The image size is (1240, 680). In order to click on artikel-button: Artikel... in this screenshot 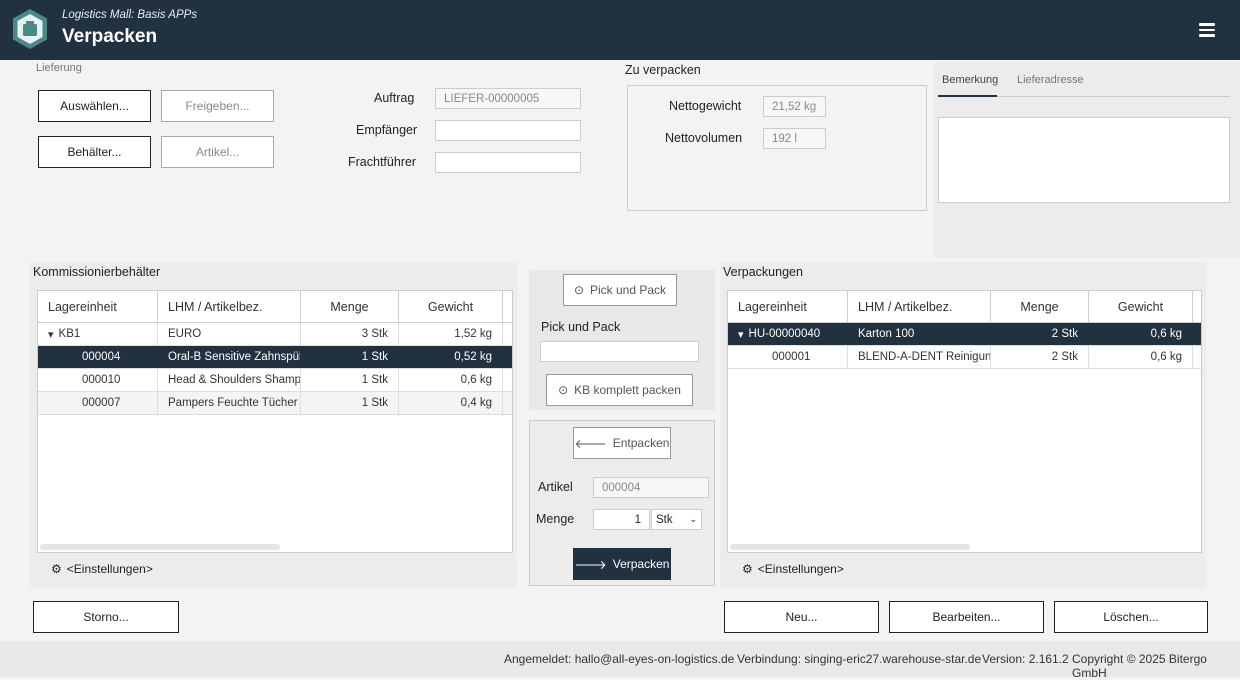, I will do `click(217, 152)`.